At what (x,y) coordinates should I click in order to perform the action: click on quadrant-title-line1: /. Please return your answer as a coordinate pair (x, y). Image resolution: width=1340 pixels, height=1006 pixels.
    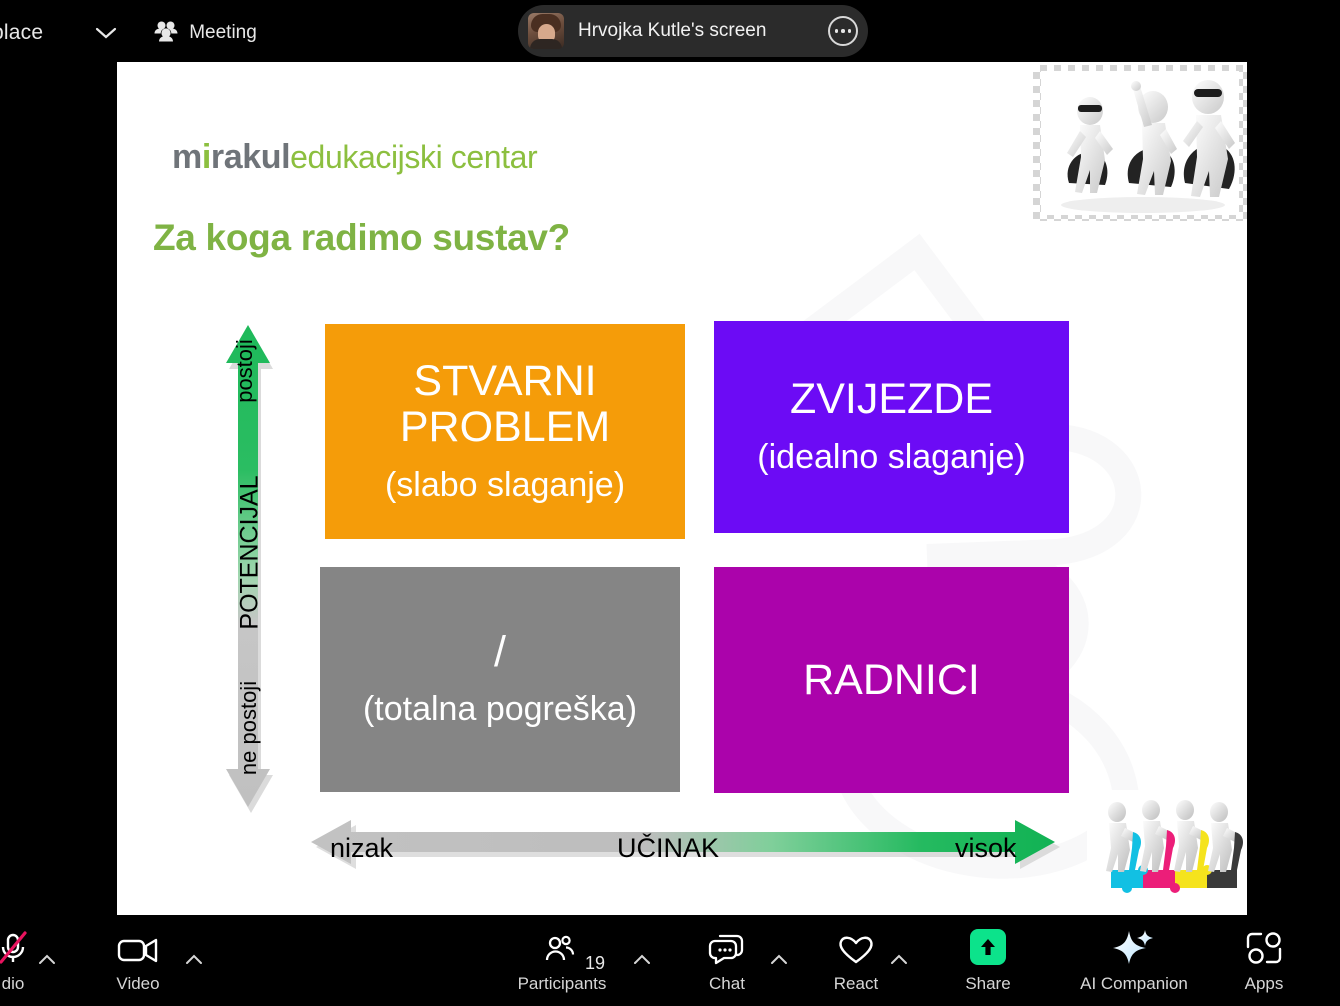
    Looking at the image, I should click on (500, 651).